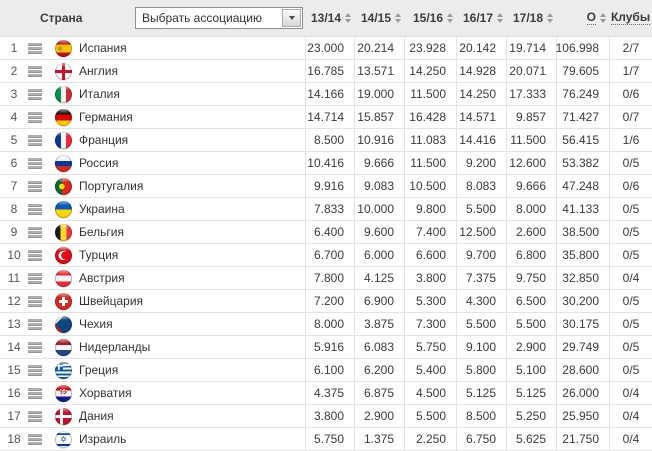 This screenshot has height=451, width=652. Describe the element at coordinates (430, 416) in the screenshot. I see `season-value-15-16: 5.500` at that location.